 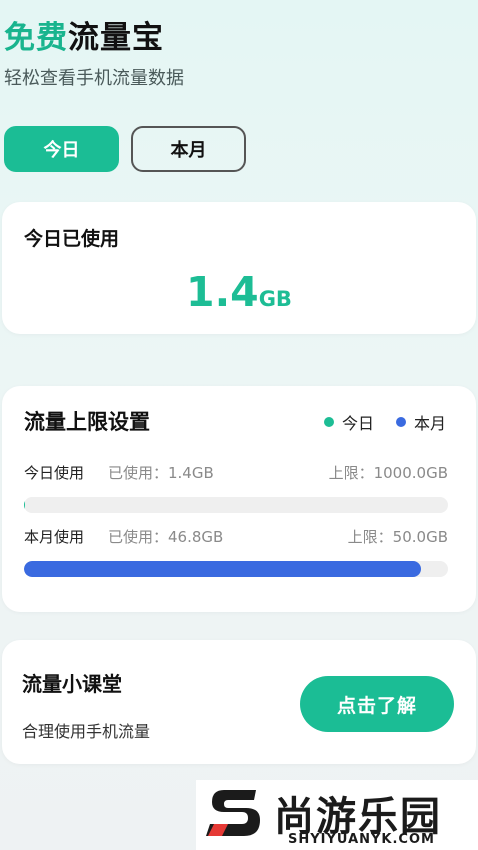 I want to click on watermark-logo-icon, so click(x=233, y=813).